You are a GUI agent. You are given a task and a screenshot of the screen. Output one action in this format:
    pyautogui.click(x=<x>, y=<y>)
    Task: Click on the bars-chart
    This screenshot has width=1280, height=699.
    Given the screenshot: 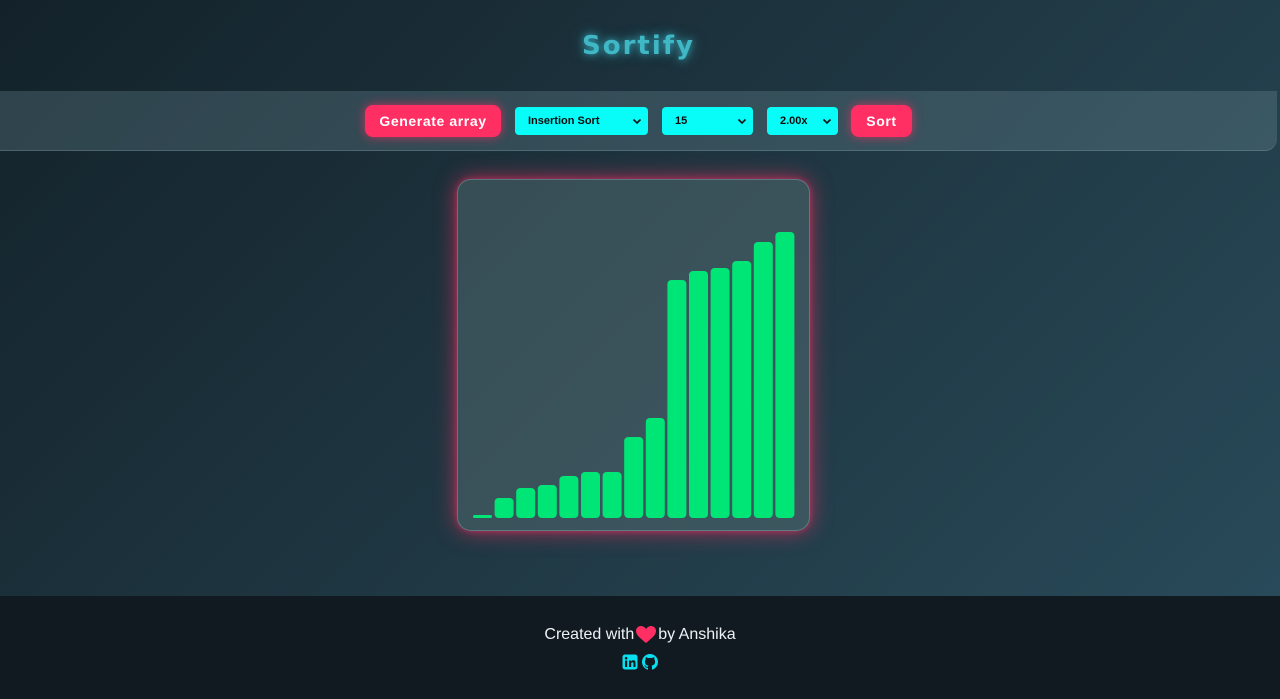 What is the action you would take?
    pyautogui.click(x=634, y=375)
    